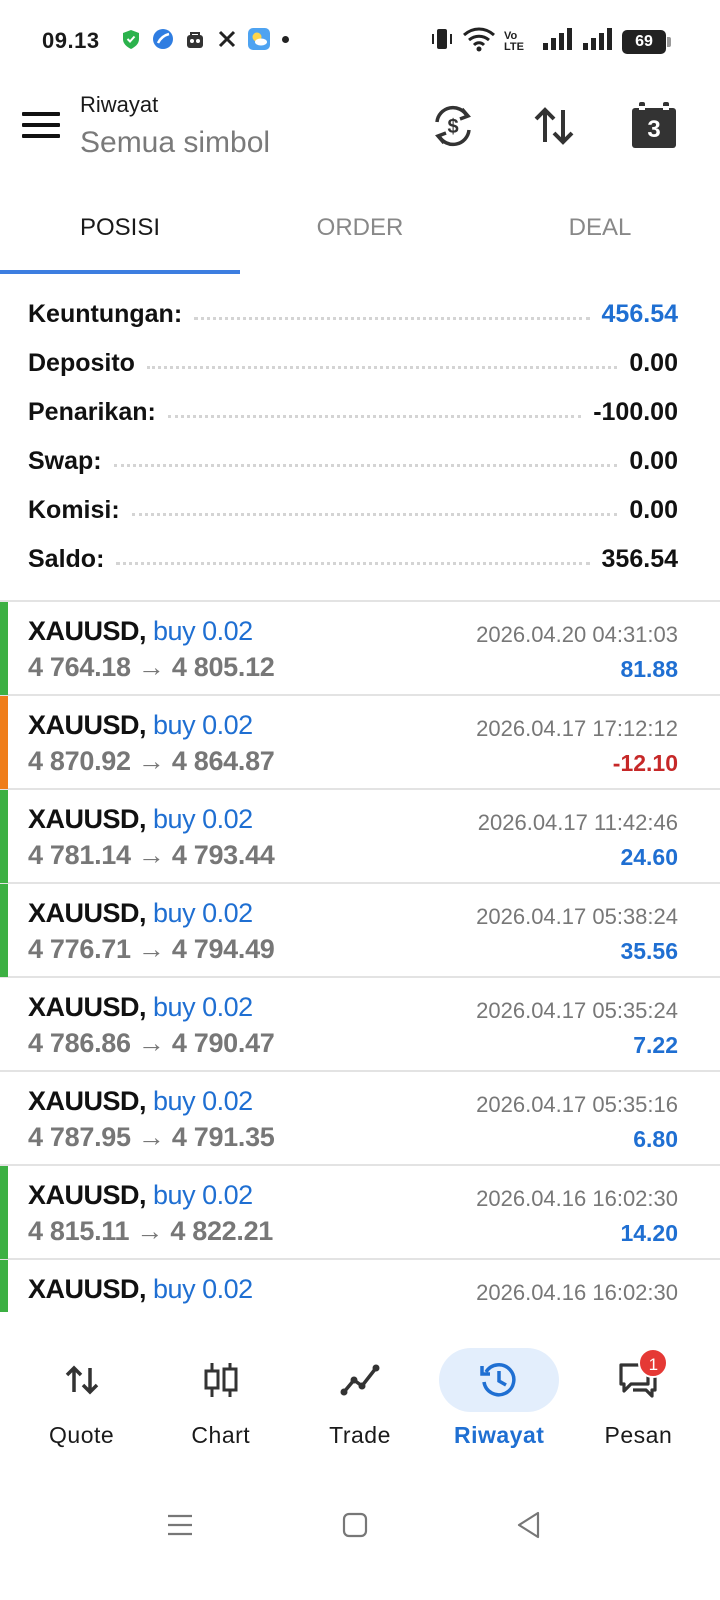 Image resolution: width=720 pixels, height=1600 pixels. Describe the element at coordinates (638, 1435) in the screenshot. I see `nav-label: Pesan` at that location.